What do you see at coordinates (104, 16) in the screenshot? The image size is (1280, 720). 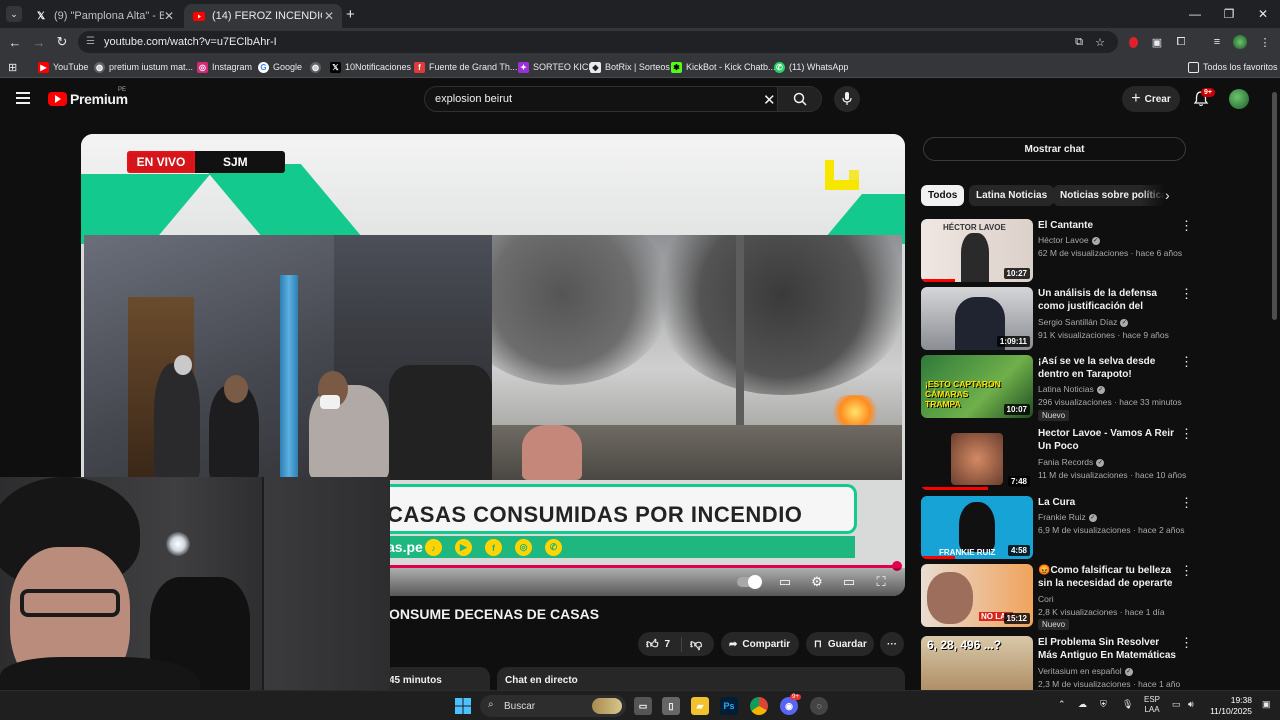 I see `tab-x-search: 𝕏 (9) "Pamplona Alta" - Buscar / X ✕` at bounding box center [104, 16].